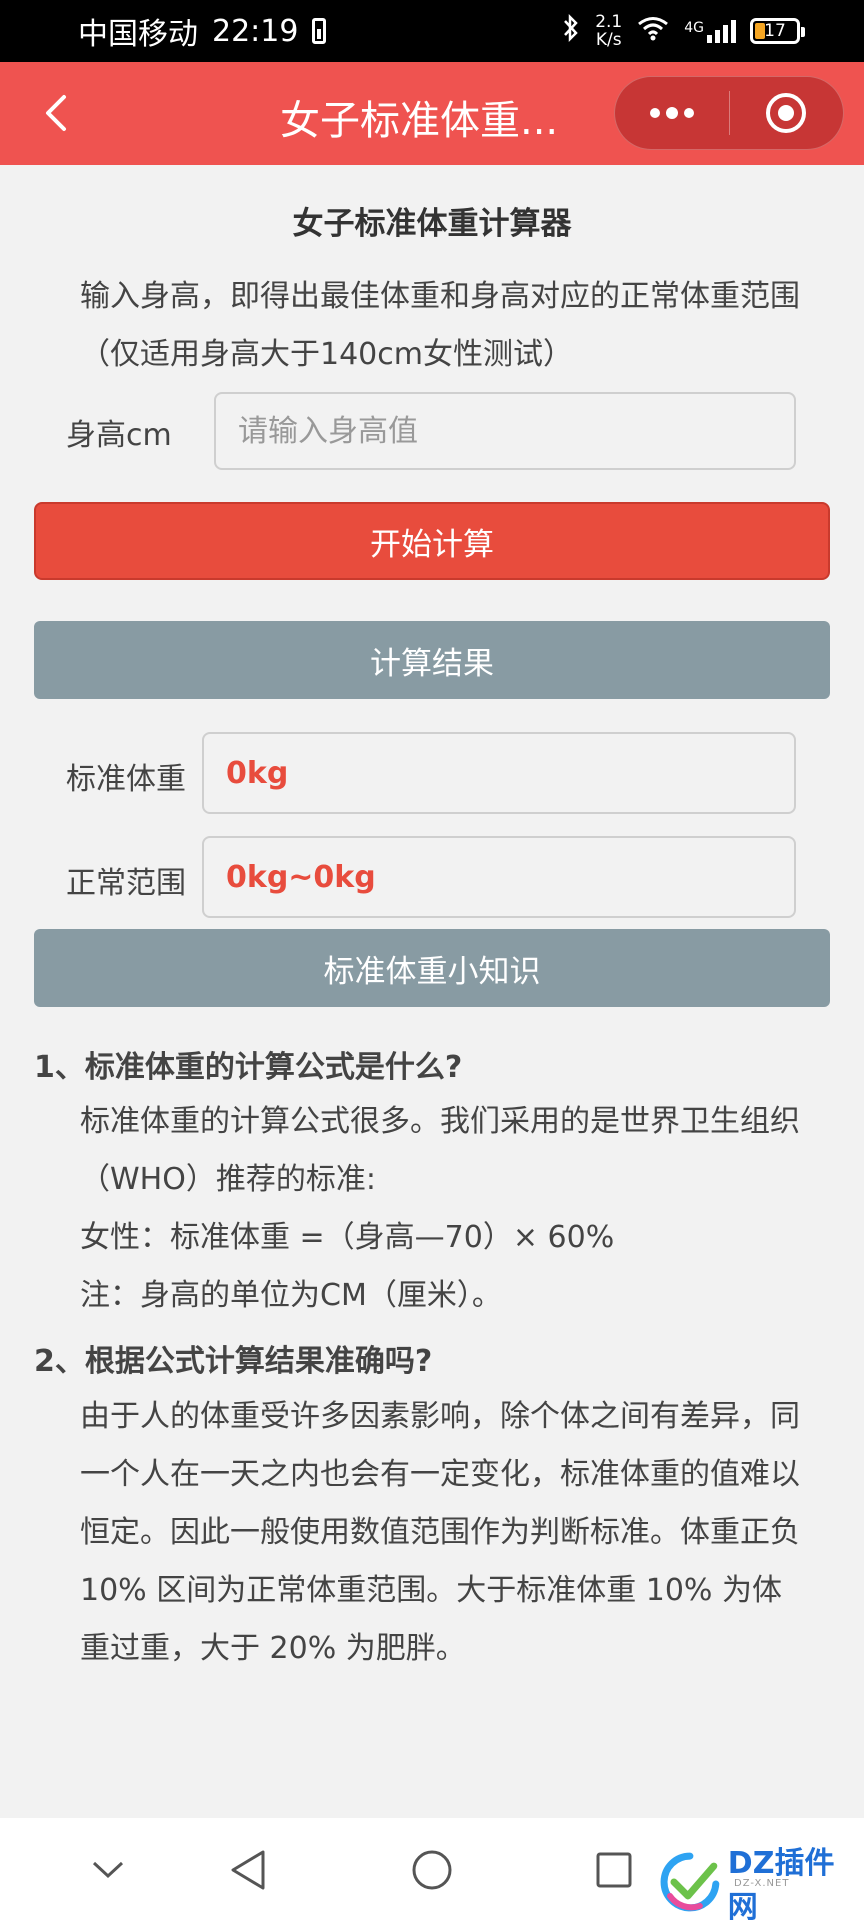 The width and height of the screenshot is (864, 1920). Describe the element at coordinates (710, 31) in the screenshot. I see `signal-icon: 4G` at that location.